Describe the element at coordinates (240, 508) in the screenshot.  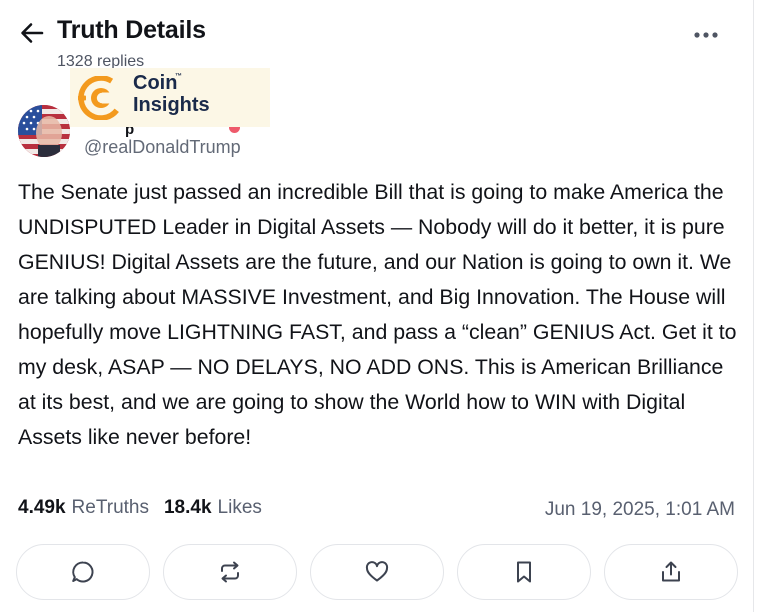
I see `likes-label: Likes` at that location.